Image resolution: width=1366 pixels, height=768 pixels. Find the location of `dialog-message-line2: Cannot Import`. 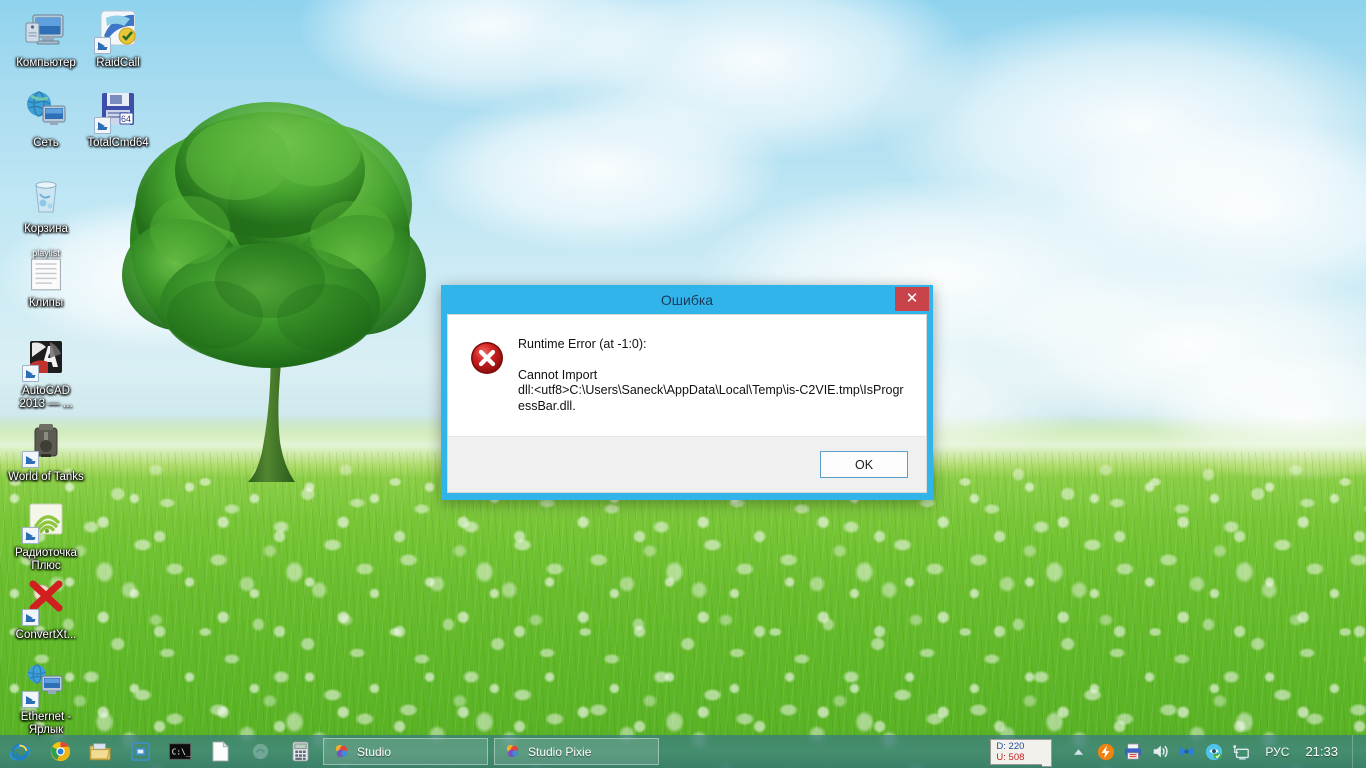

dialog-message-line2: Cannot Import is located at coordinates (558, 374).